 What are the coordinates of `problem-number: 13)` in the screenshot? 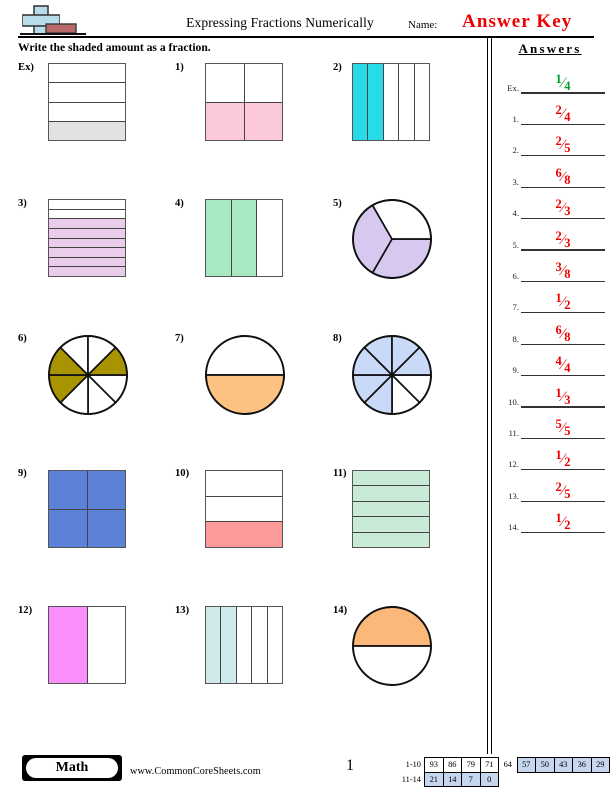 It's located at (182, 610).